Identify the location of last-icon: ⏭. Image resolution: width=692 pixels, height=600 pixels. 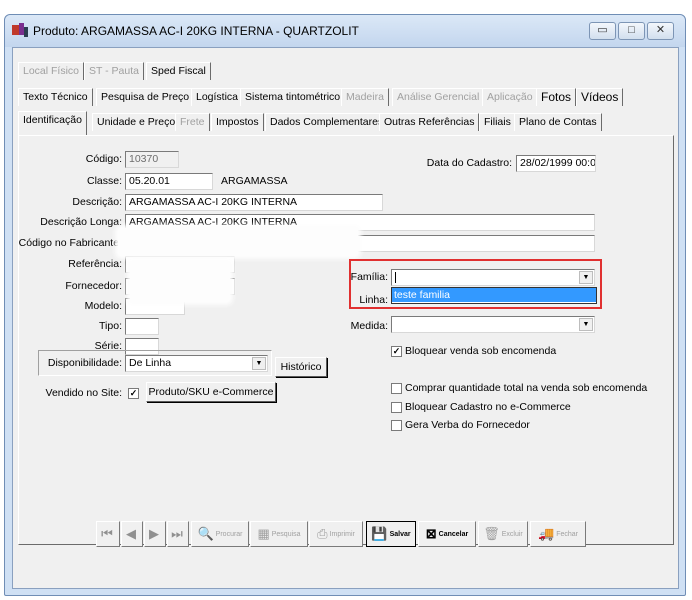
(177, 533).